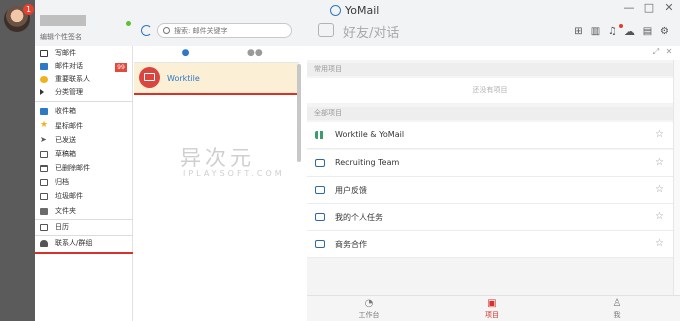 The width and height of the screenshot is (680, 321). I want to click on nav-folders: 文件夹, so click(84, 211).